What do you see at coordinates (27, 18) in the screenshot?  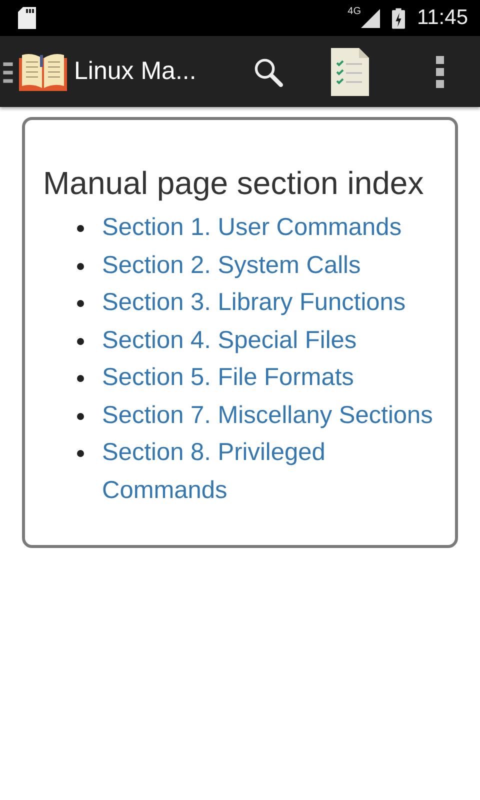 I see `sd-card-icon` at bounding box center [27, 18].